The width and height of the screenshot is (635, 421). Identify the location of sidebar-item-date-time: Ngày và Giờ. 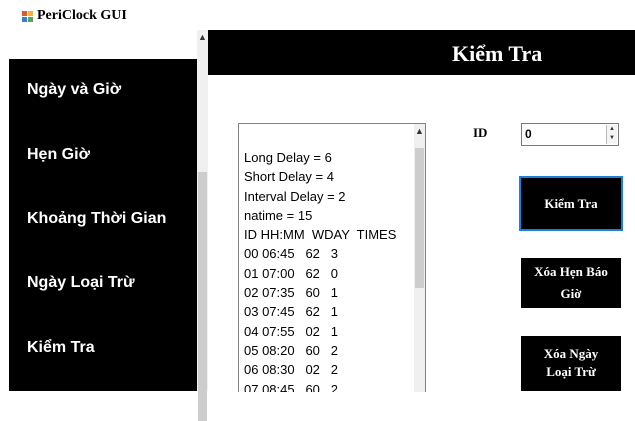
(74, 90).